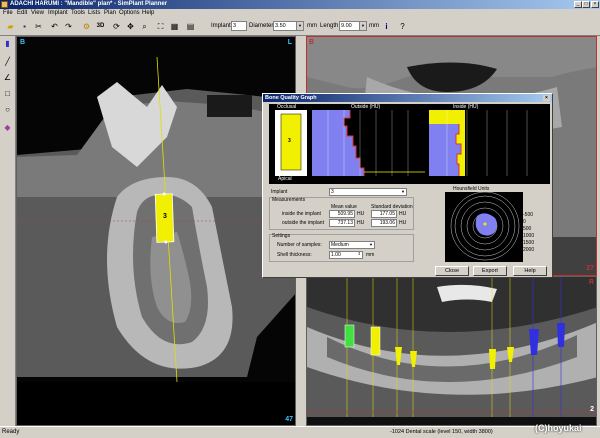  I want to click on menu-edit: Edit, so click(22, 13).